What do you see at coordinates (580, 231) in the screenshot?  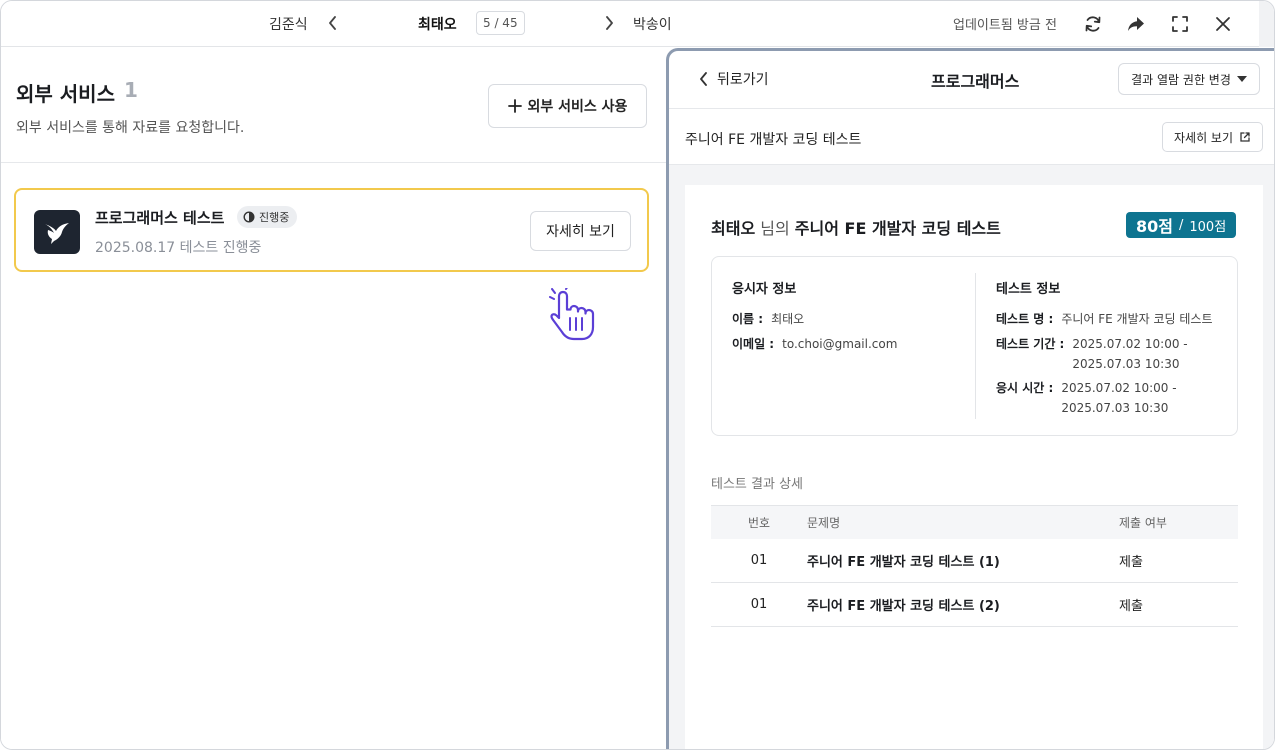 I see `view-details-button: 자세히 보기` at bounding box center [580, 231].